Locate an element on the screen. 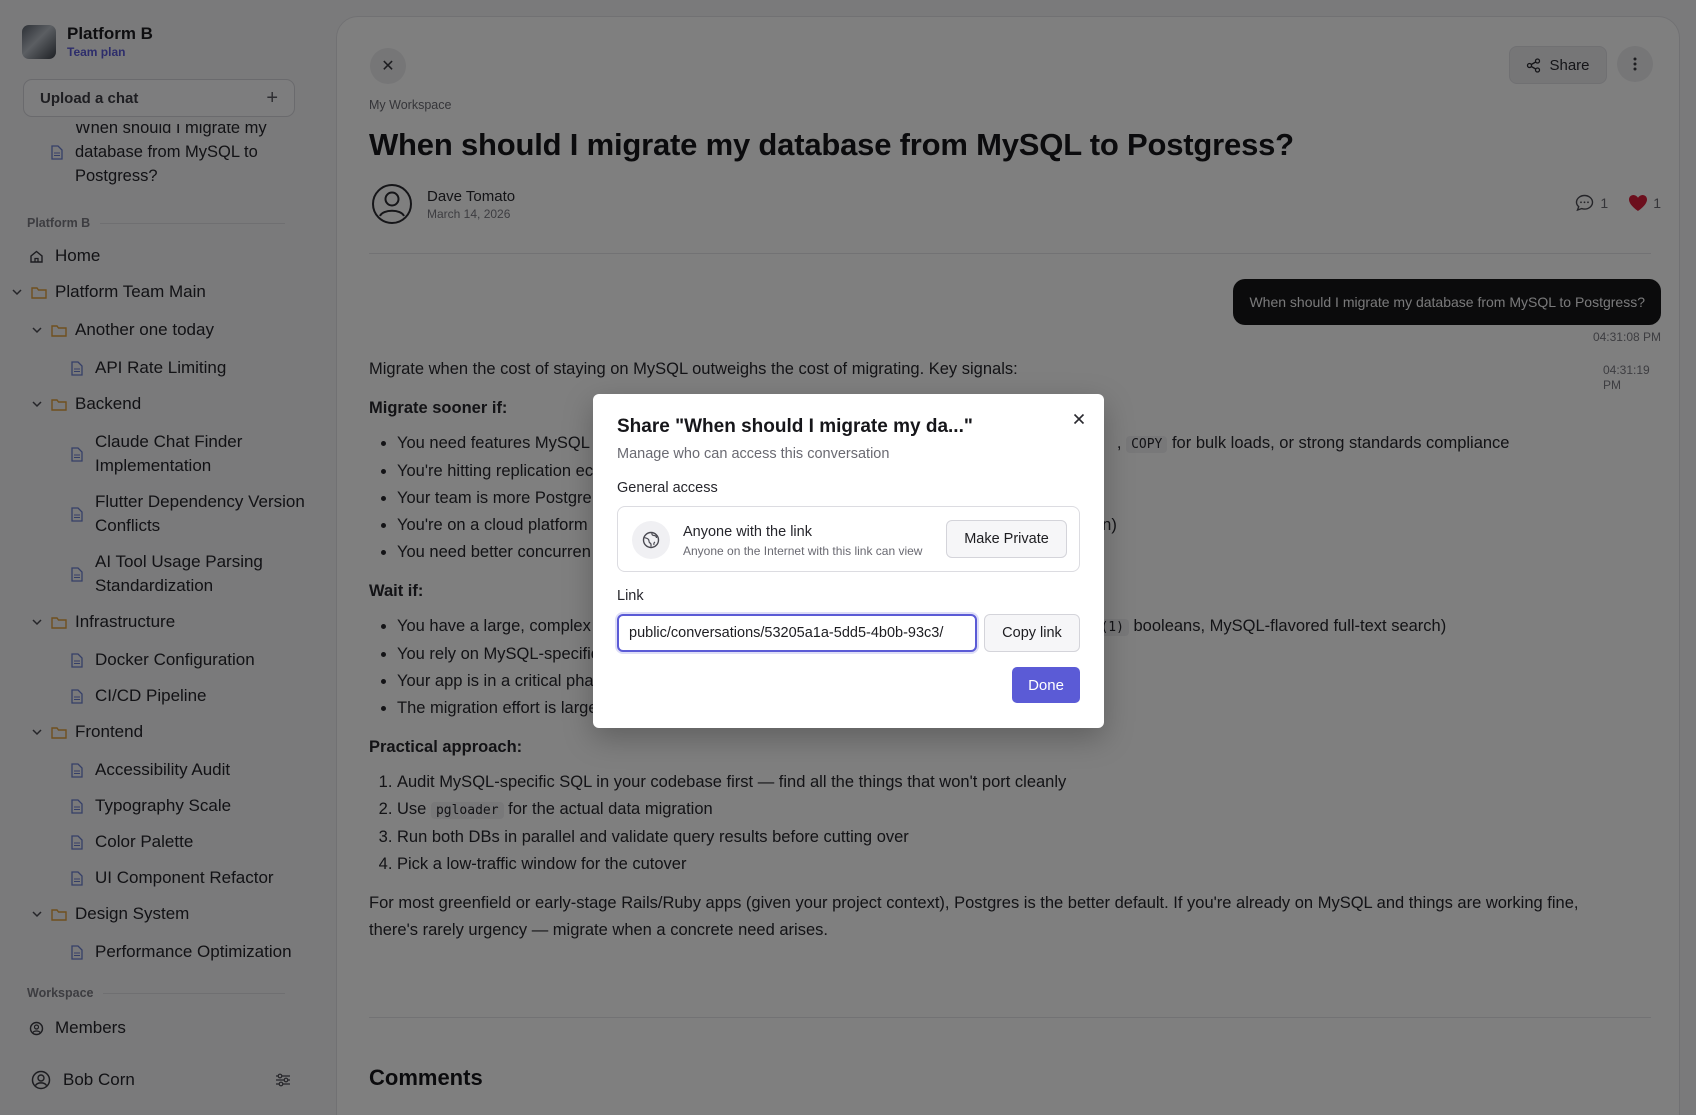 This screenshot has height=1115, width=1696. link-label: Link is located at coordinates (630, 596).